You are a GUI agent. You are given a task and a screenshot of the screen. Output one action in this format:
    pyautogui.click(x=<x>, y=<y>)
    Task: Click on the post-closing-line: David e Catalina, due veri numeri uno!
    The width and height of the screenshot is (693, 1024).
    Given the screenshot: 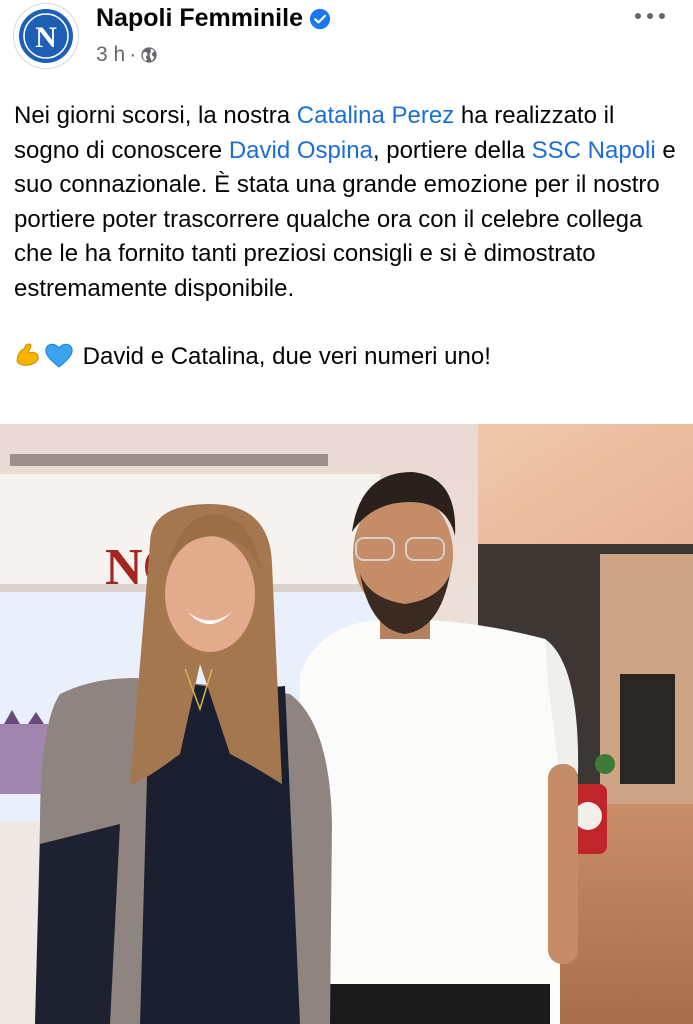 What is the action you would take?
    pyautogui.click(x=286, y=356)
    